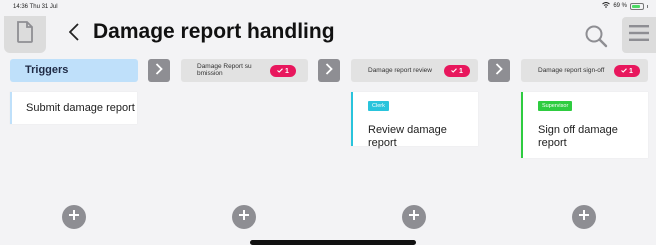 This screenshot has height=245, width=656. What do you see at coordinates (555, 106) in the screenshot?
I see `role-badge: Supervisor` at bounding box center [555, 106].